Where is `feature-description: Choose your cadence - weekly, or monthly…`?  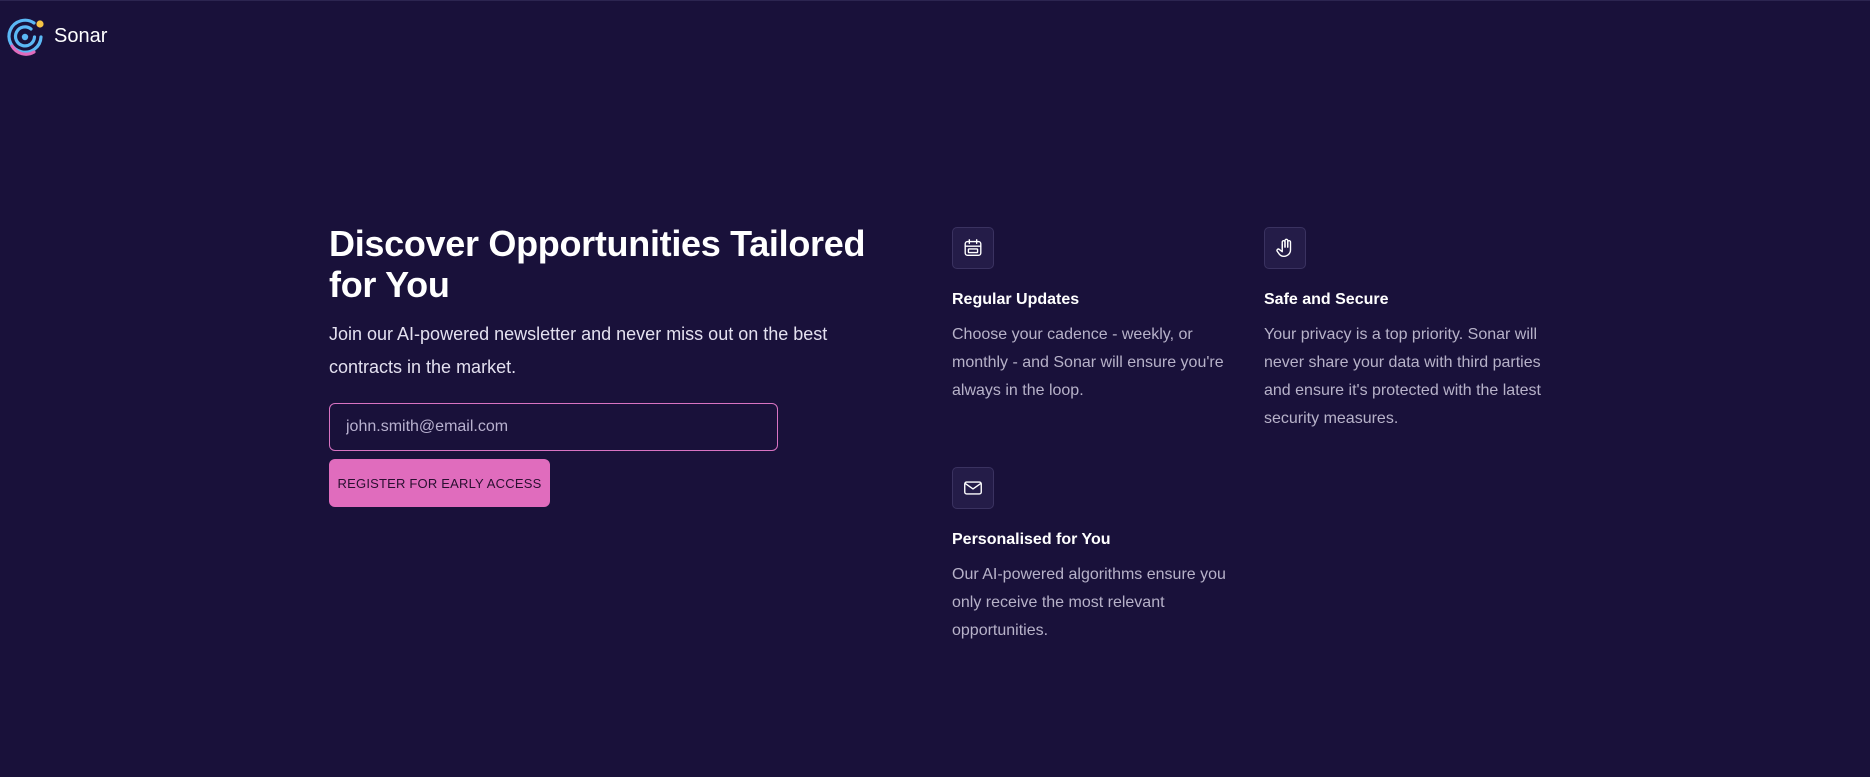 feature-description: Choose your cadence - weekly, or monthly… is located at coordinates (1088, 362).